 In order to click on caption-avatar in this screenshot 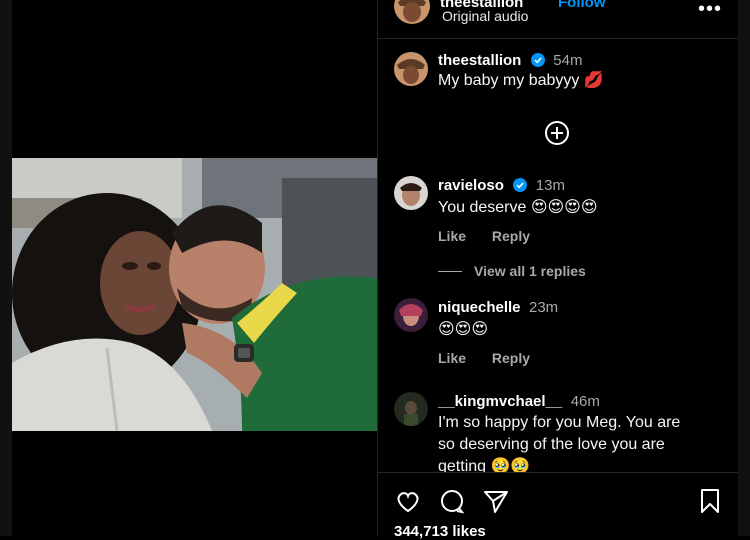, I will do `click(411, 69)`.